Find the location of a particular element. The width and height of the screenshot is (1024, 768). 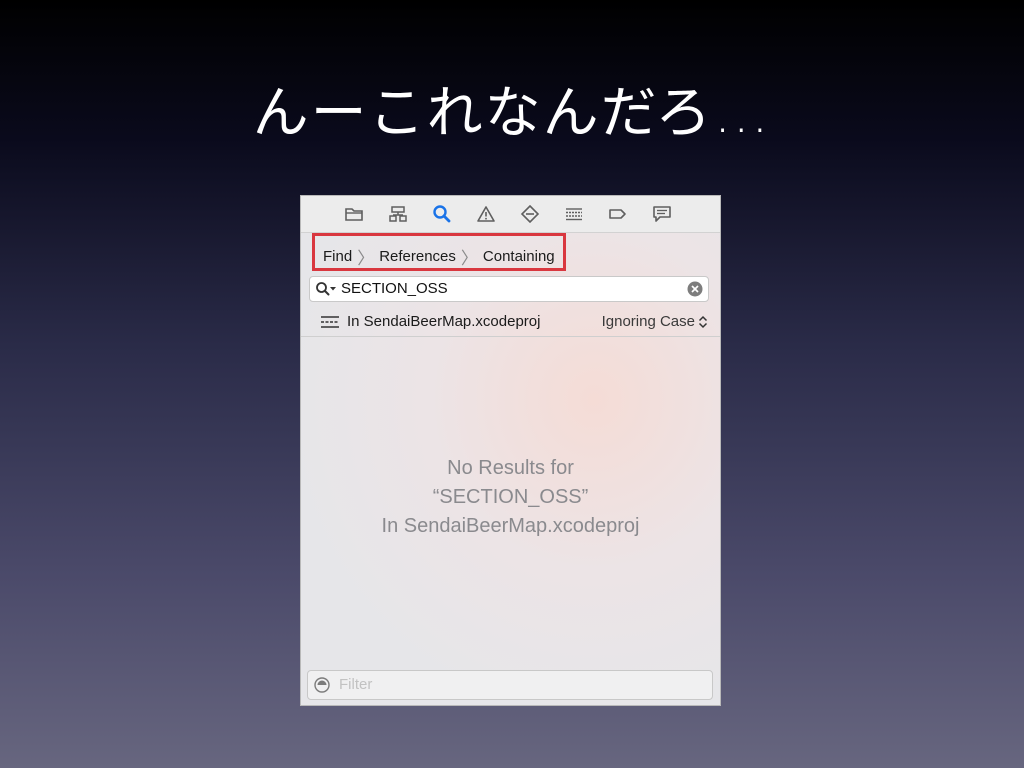

filter-input: Filter is located at coordinates (510, 685).